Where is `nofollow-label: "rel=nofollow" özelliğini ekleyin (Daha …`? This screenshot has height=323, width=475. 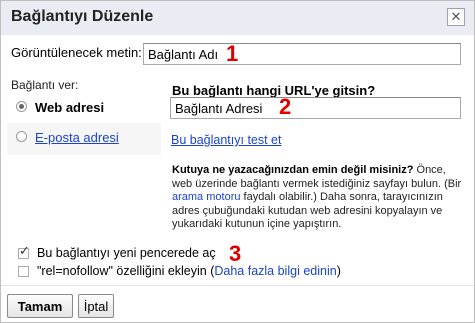
nofollow-label: "rel=nofollow" özelliğini ekleyin (Daha … is located at coordinates (189, 271).